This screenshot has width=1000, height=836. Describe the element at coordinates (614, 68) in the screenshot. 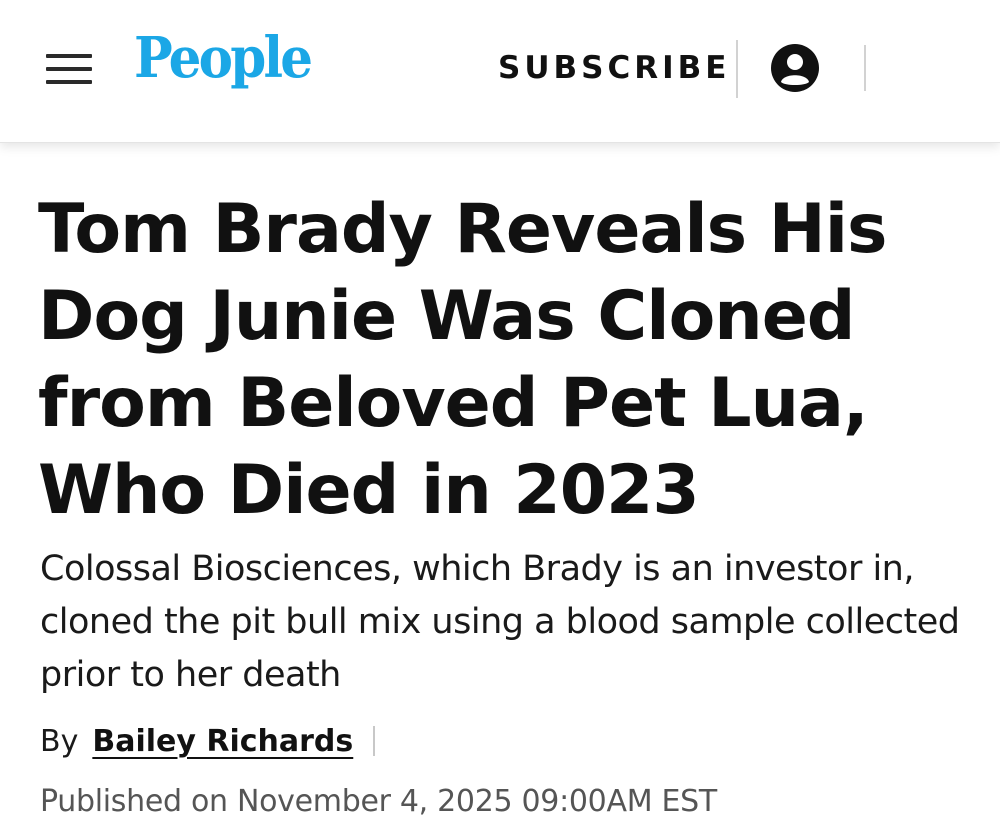

I see `subscribe-button: SUBSCRIBE` at that location.